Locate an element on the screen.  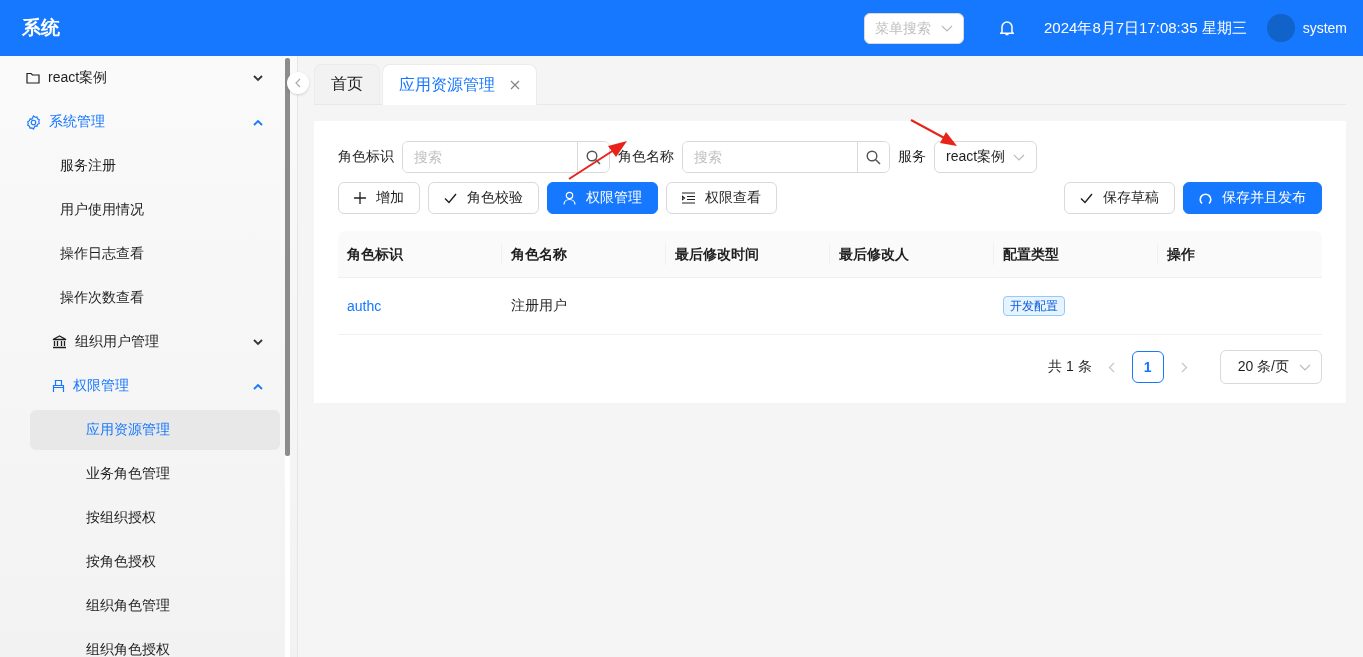
collapse-button is located at coordinates (298, 83).